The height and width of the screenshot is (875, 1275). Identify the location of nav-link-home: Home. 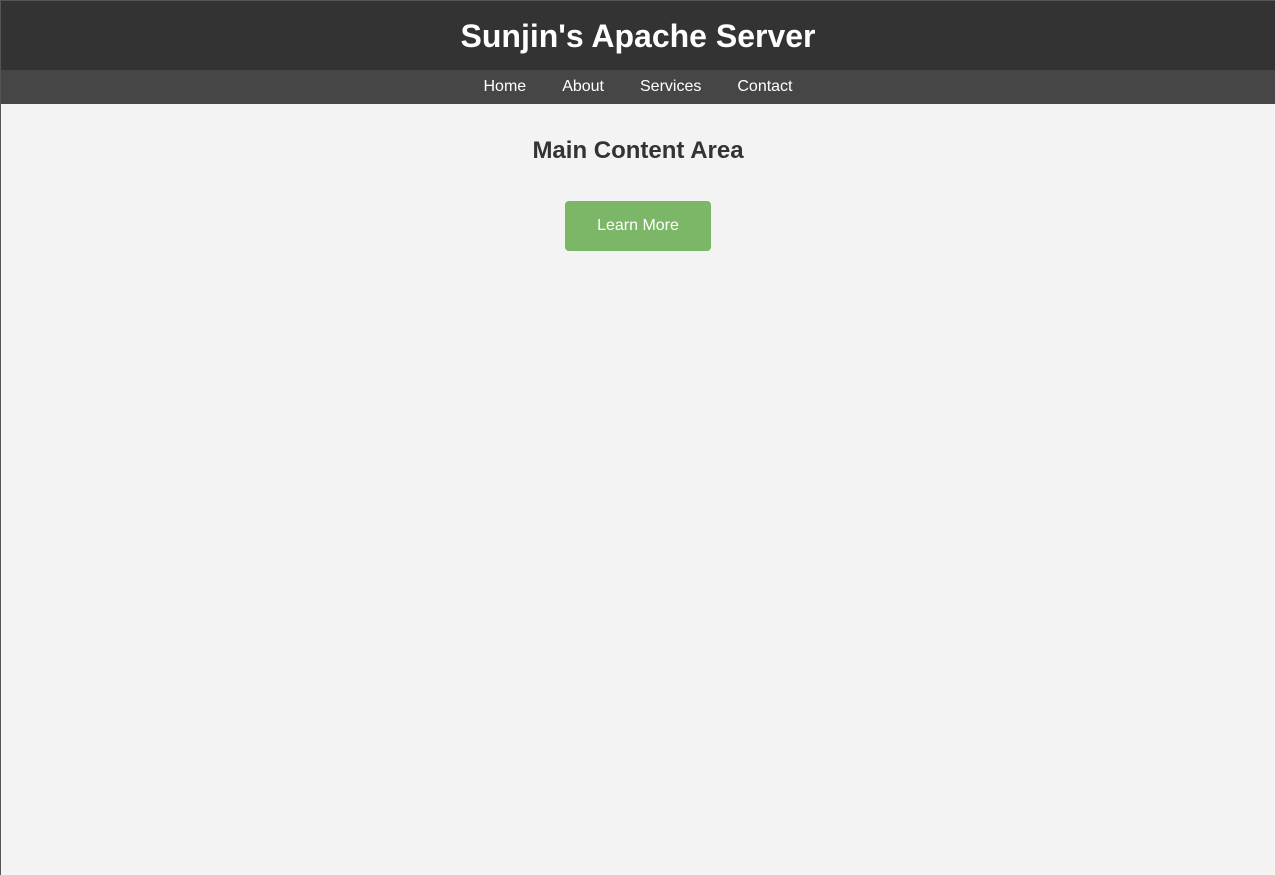
(505, 87).